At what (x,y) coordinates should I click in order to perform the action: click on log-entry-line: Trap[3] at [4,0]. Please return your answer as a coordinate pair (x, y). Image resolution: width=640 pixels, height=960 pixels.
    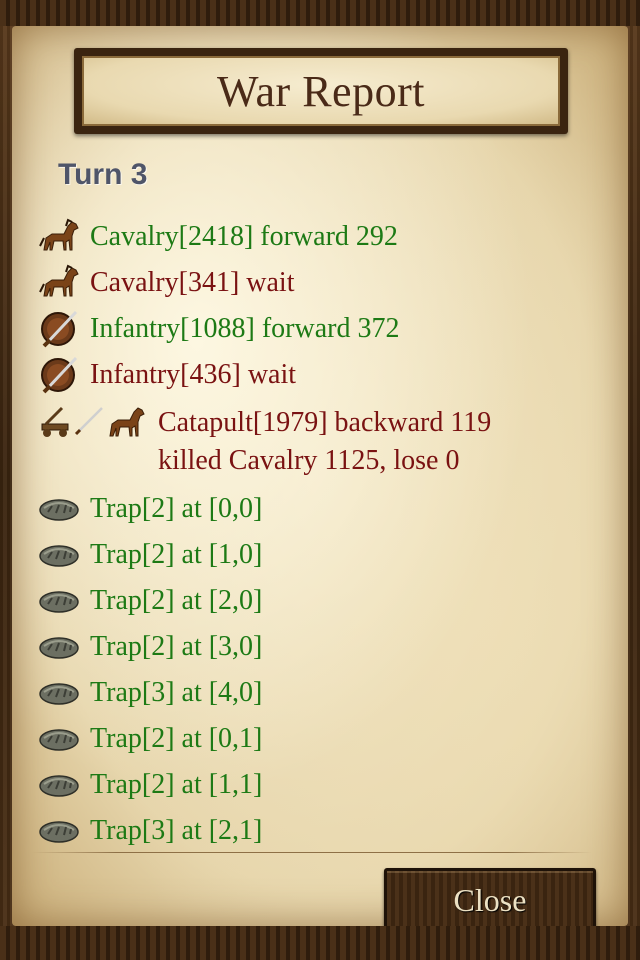
    Looking at the image, I should click on (176, 692).